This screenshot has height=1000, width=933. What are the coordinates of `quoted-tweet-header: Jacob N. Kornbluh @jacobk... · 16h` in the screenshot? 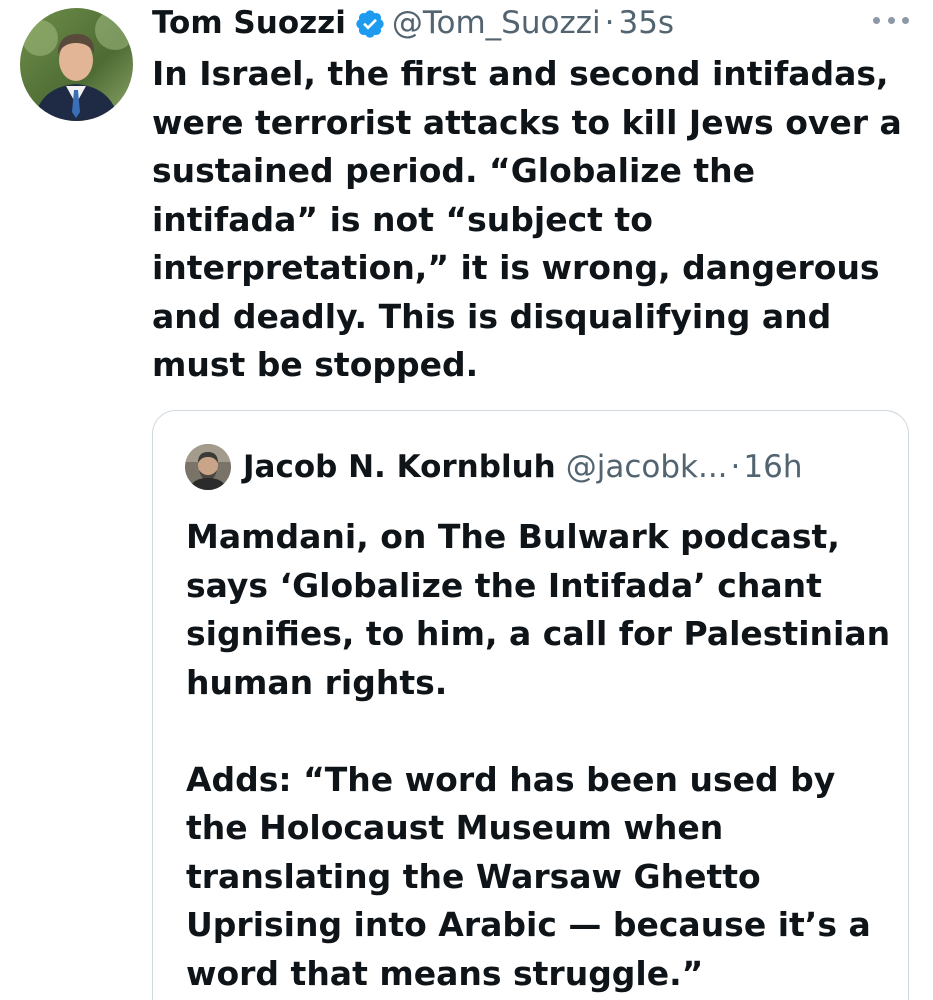 It's located at (493, 467).